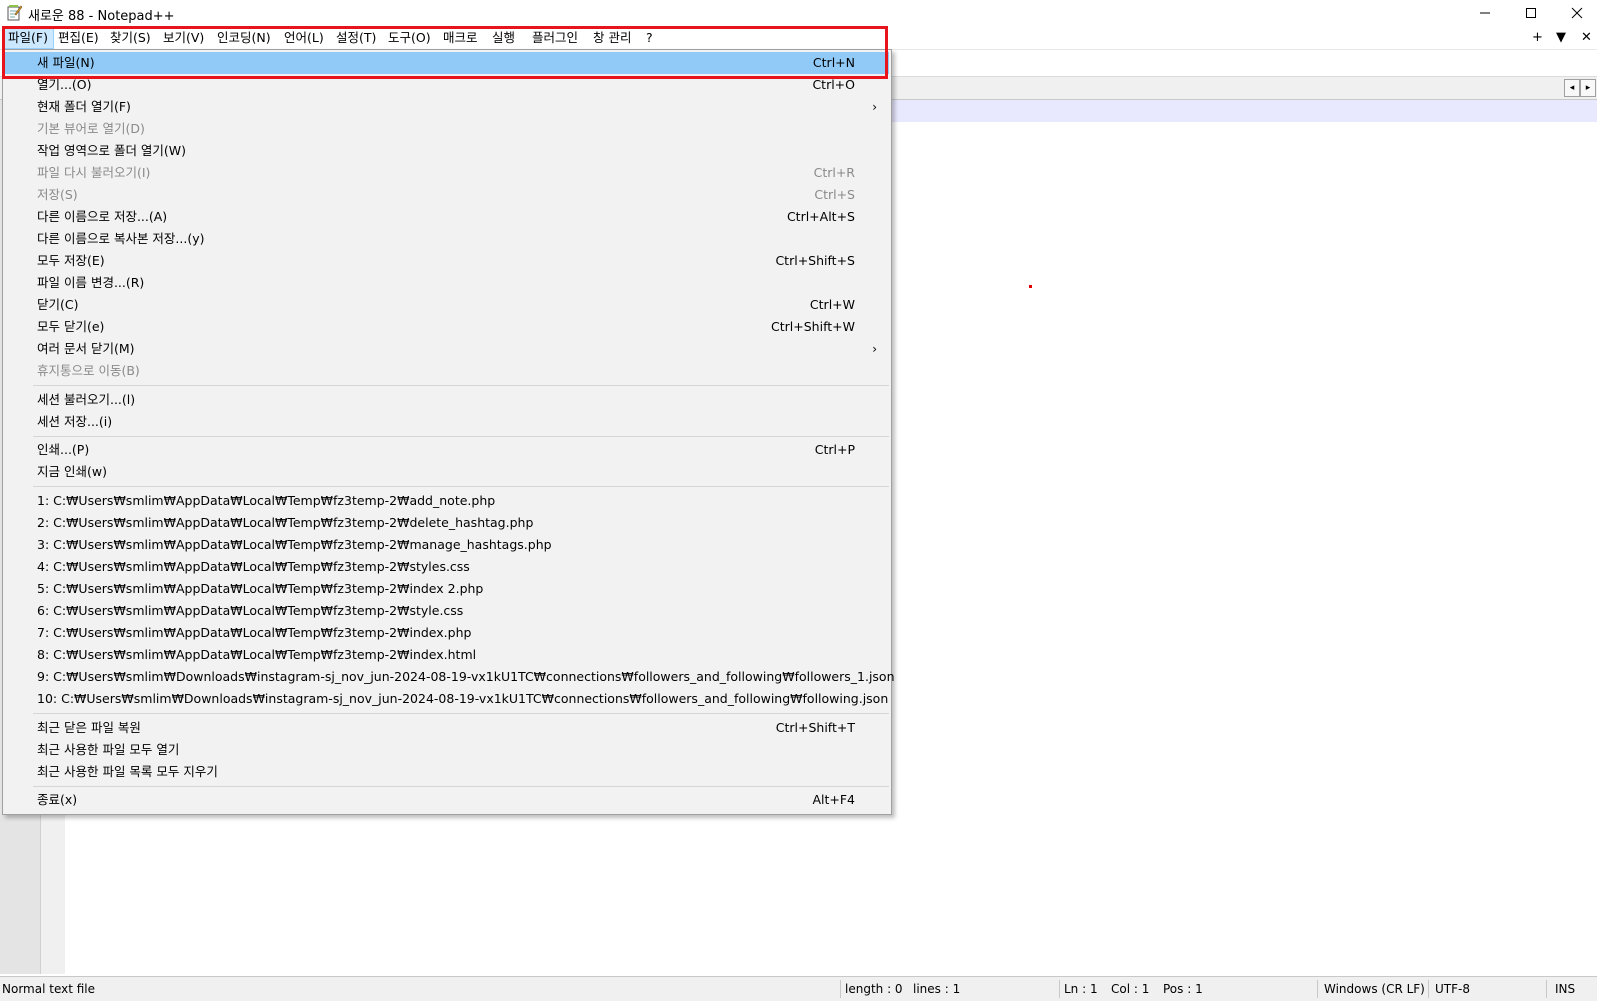 This screenshot has width=1597, height=1001. Describe the element at coordinates (28, 38) in the screenshot. I see `menu-file: 파일(F)` at that location.